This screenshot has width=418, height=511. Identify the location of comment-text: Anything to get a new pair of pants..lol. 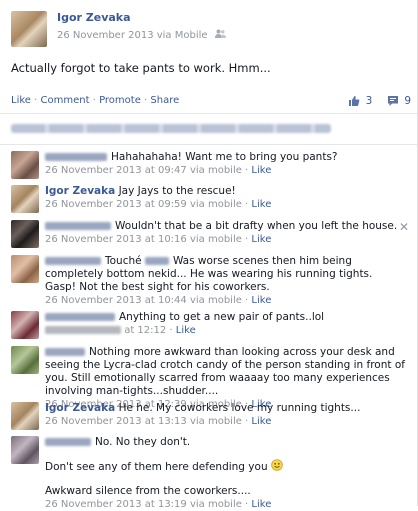
(222, 317).